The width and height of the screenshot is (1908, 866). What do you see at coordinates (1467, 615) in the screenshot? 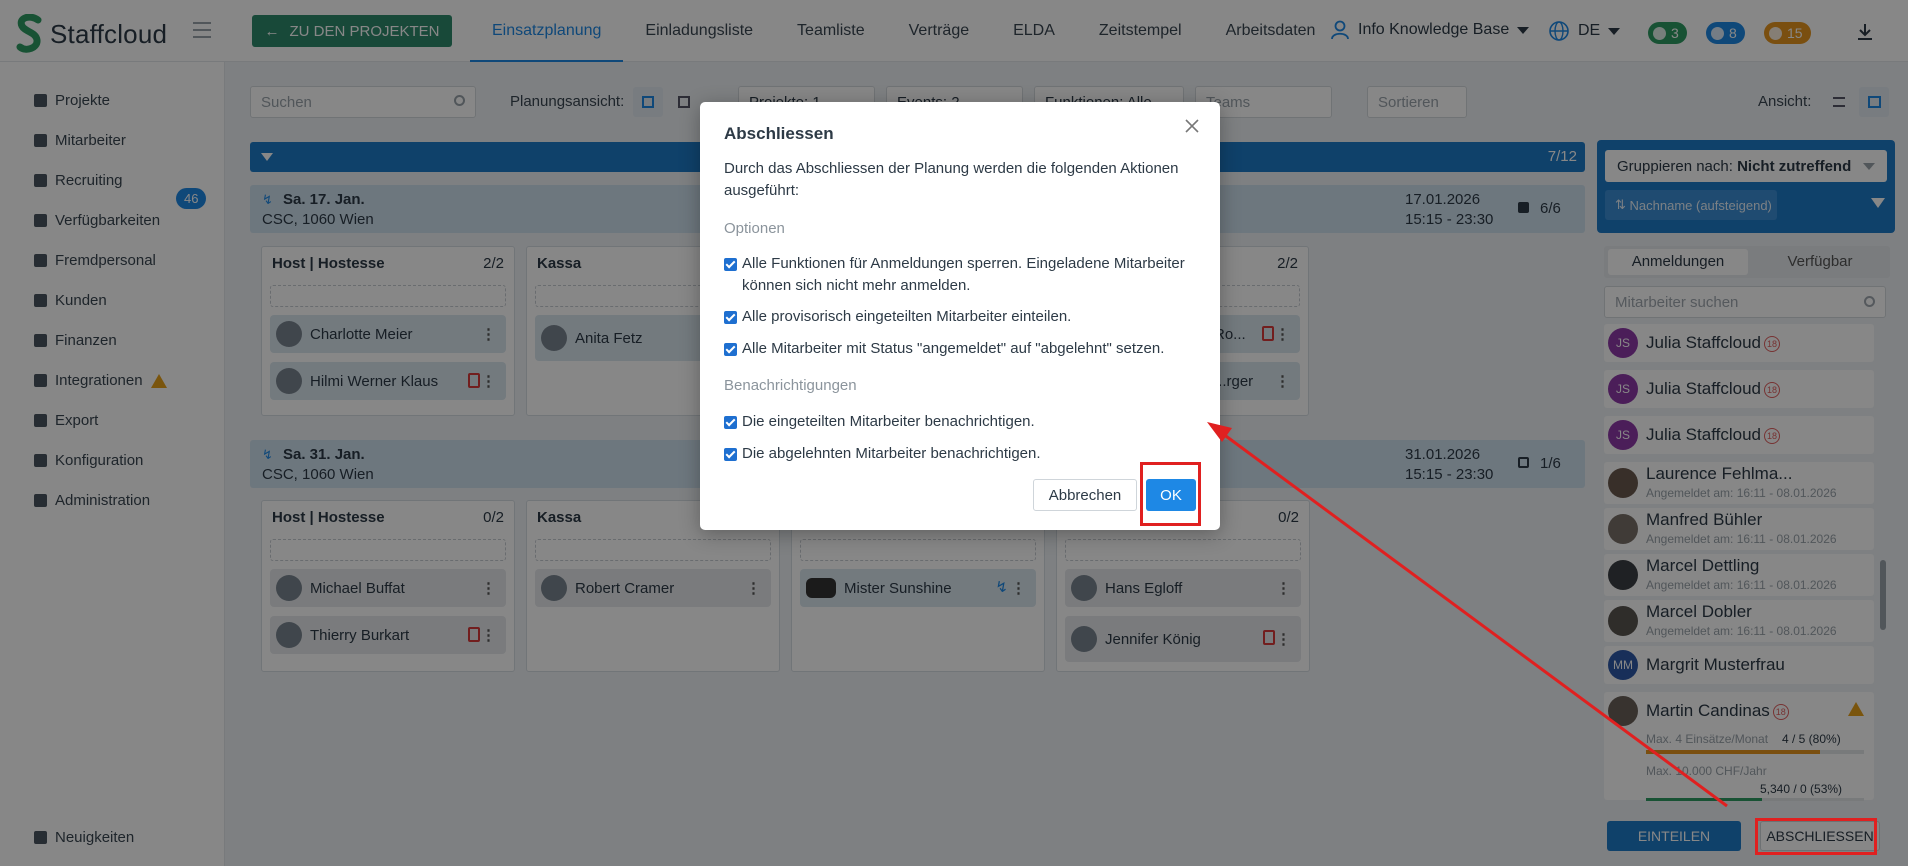
I see `annotation-arrow` at bounding box center [1467, 615].